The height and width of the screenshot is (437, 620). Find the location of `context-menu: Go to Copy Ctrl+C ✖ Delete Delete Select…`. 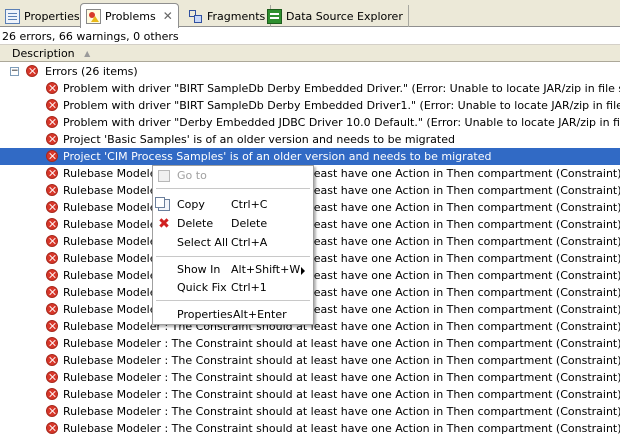

context-menu: Go to Copy Ctrl+C ✖ Delete Delete Select… is located at coordinates (233, 245).